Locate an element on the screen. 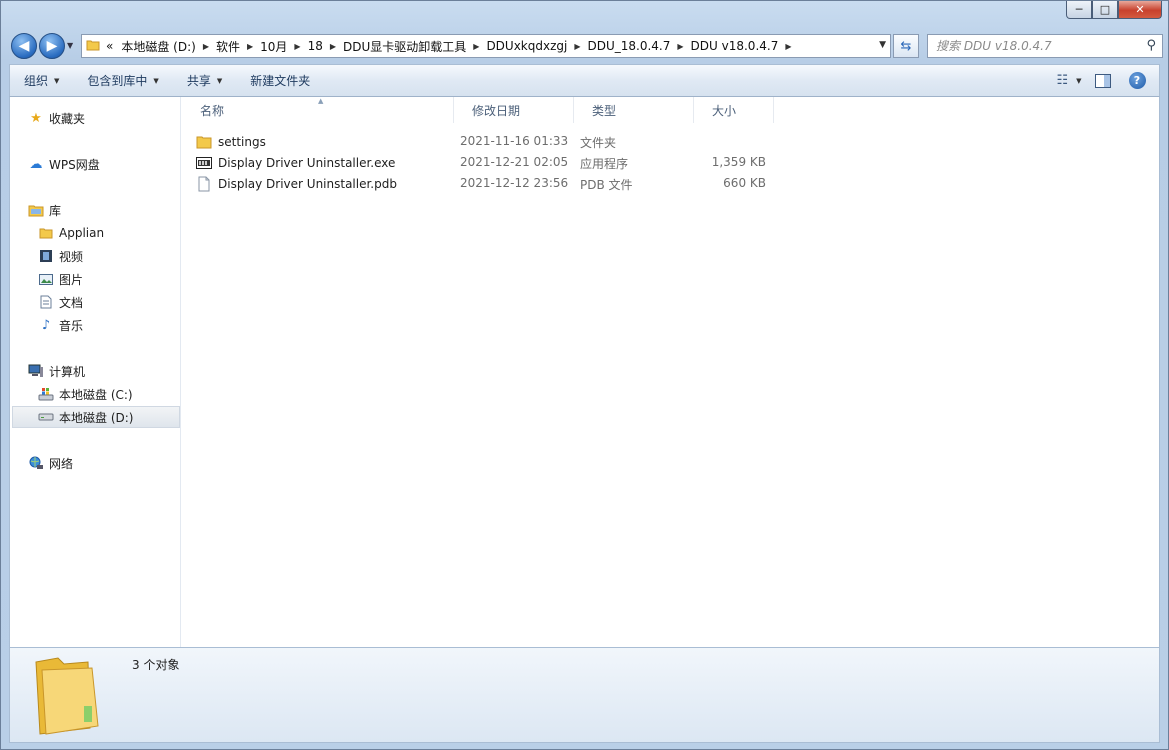 The height and width of the screenshot is (750, 1169). preview-pane-icon is located at coordinates (1103, 80).